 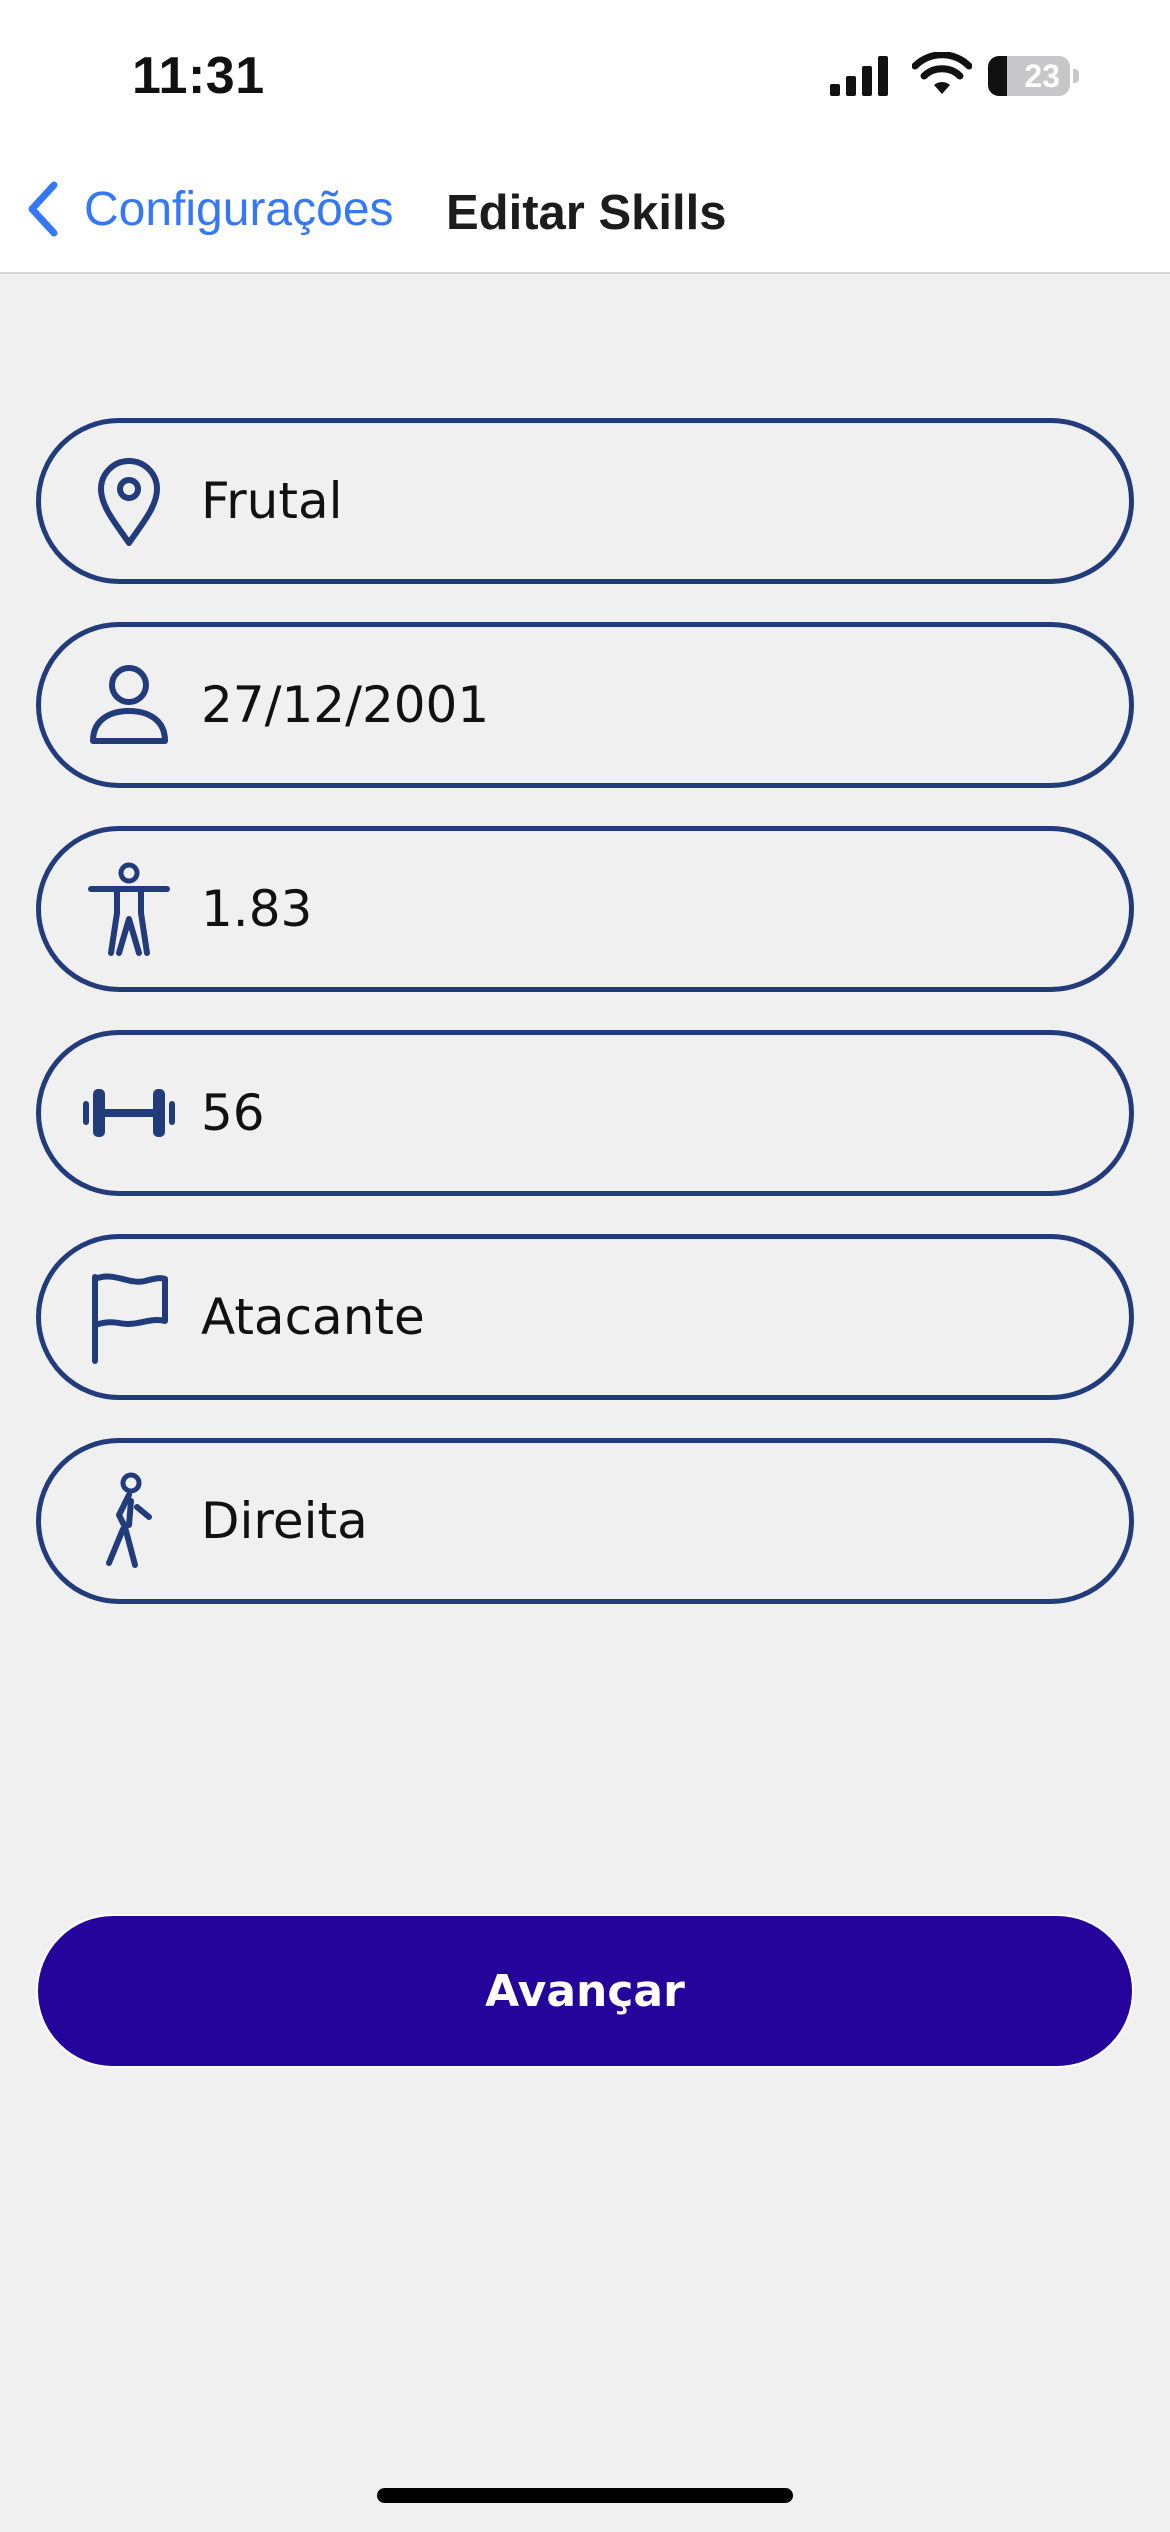 I want to click on status-icons: 23, so click(x=960, y=75).